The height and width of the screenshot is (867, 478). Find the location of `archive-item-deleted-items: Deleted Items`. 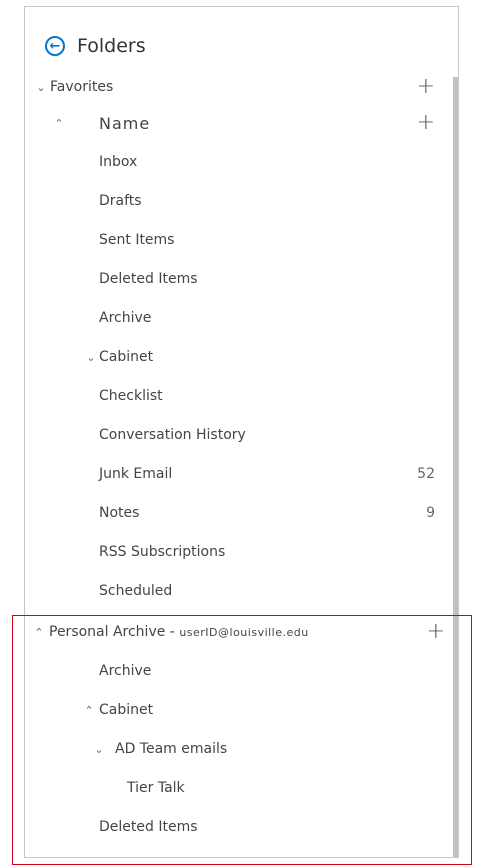

archive-item-deleted-items: Deleted Items is located at coordinates (230, 827).